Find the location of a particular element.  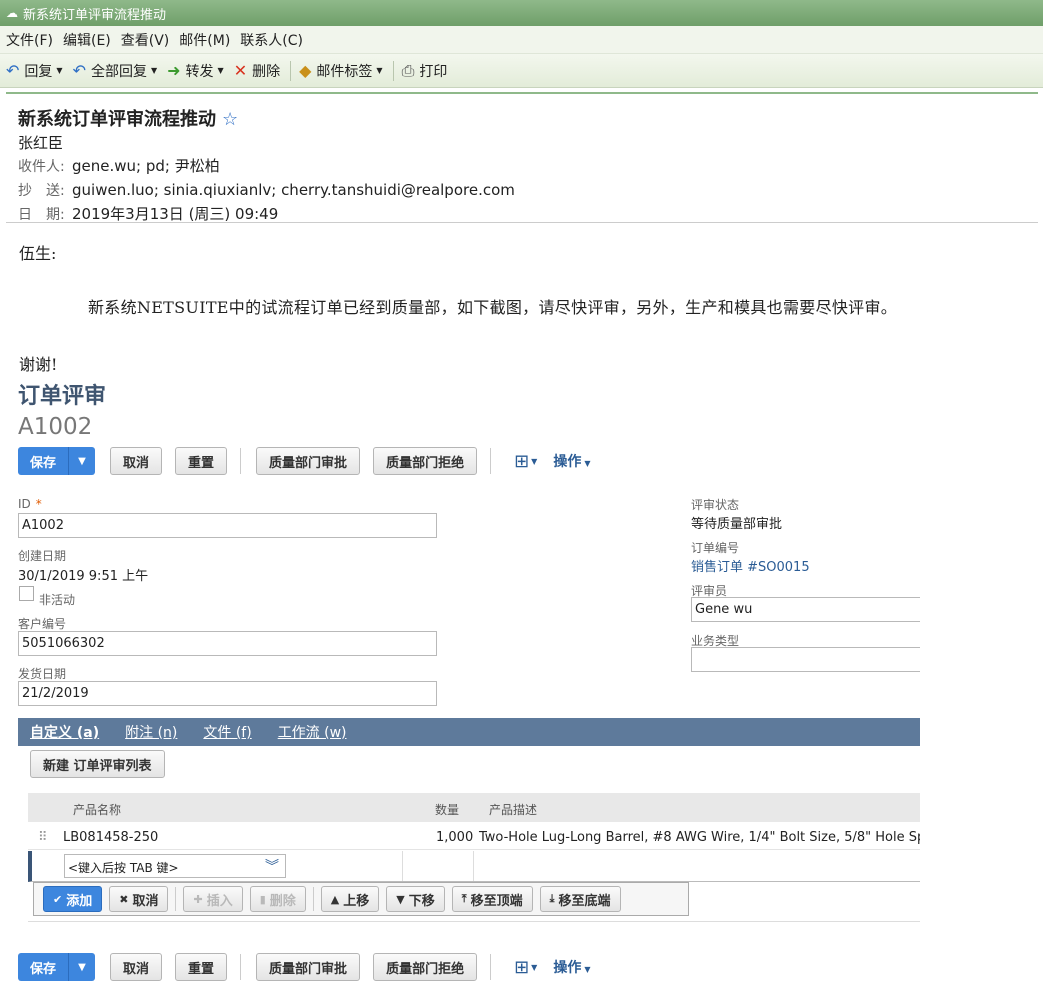

menu-contacts: 联系人(C) is located at coordinates (271, 40).